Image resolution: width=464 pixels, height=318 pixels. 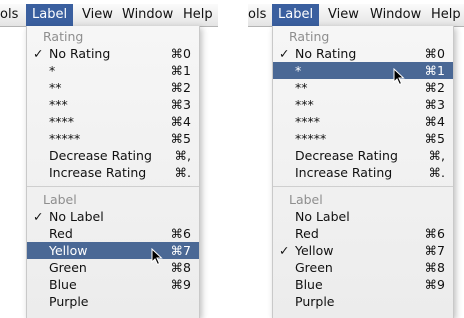 I want to click on menu-item-no-label: No Label, so click(x=363, y=216).